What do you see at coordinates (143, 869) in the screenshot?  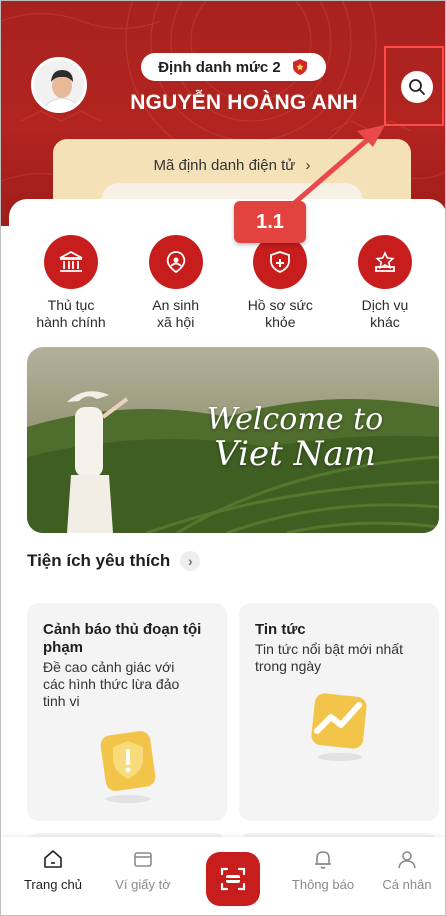 I see `nav-wallet: Ví giấy tờ` at bounding box center [143, 869].